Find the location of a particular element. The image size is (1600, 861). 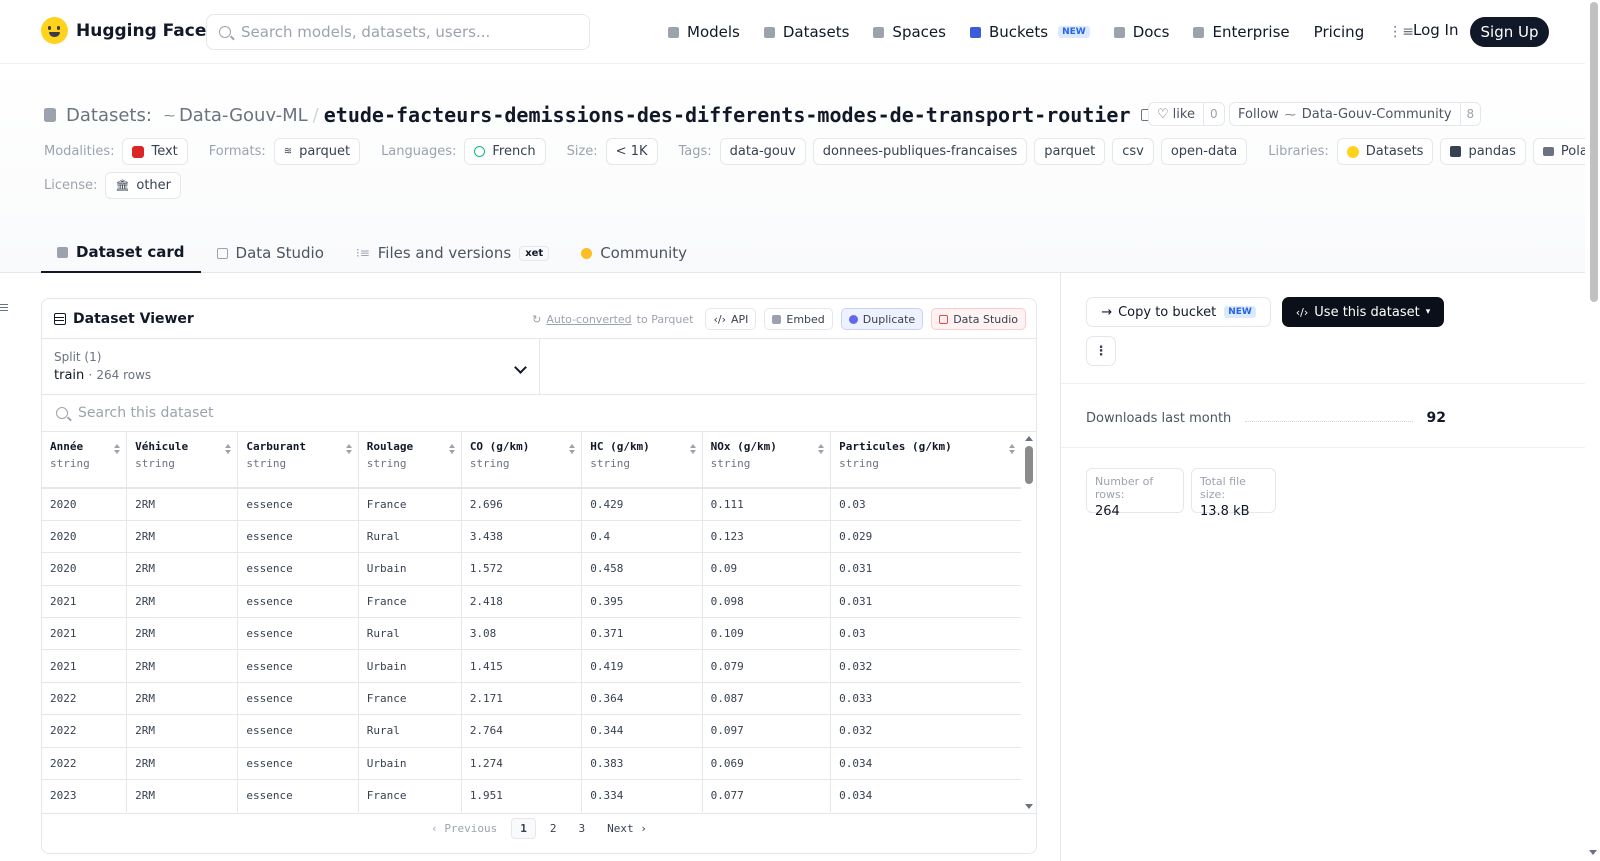

page-scrollbar is located at coordinates (1592, 430).